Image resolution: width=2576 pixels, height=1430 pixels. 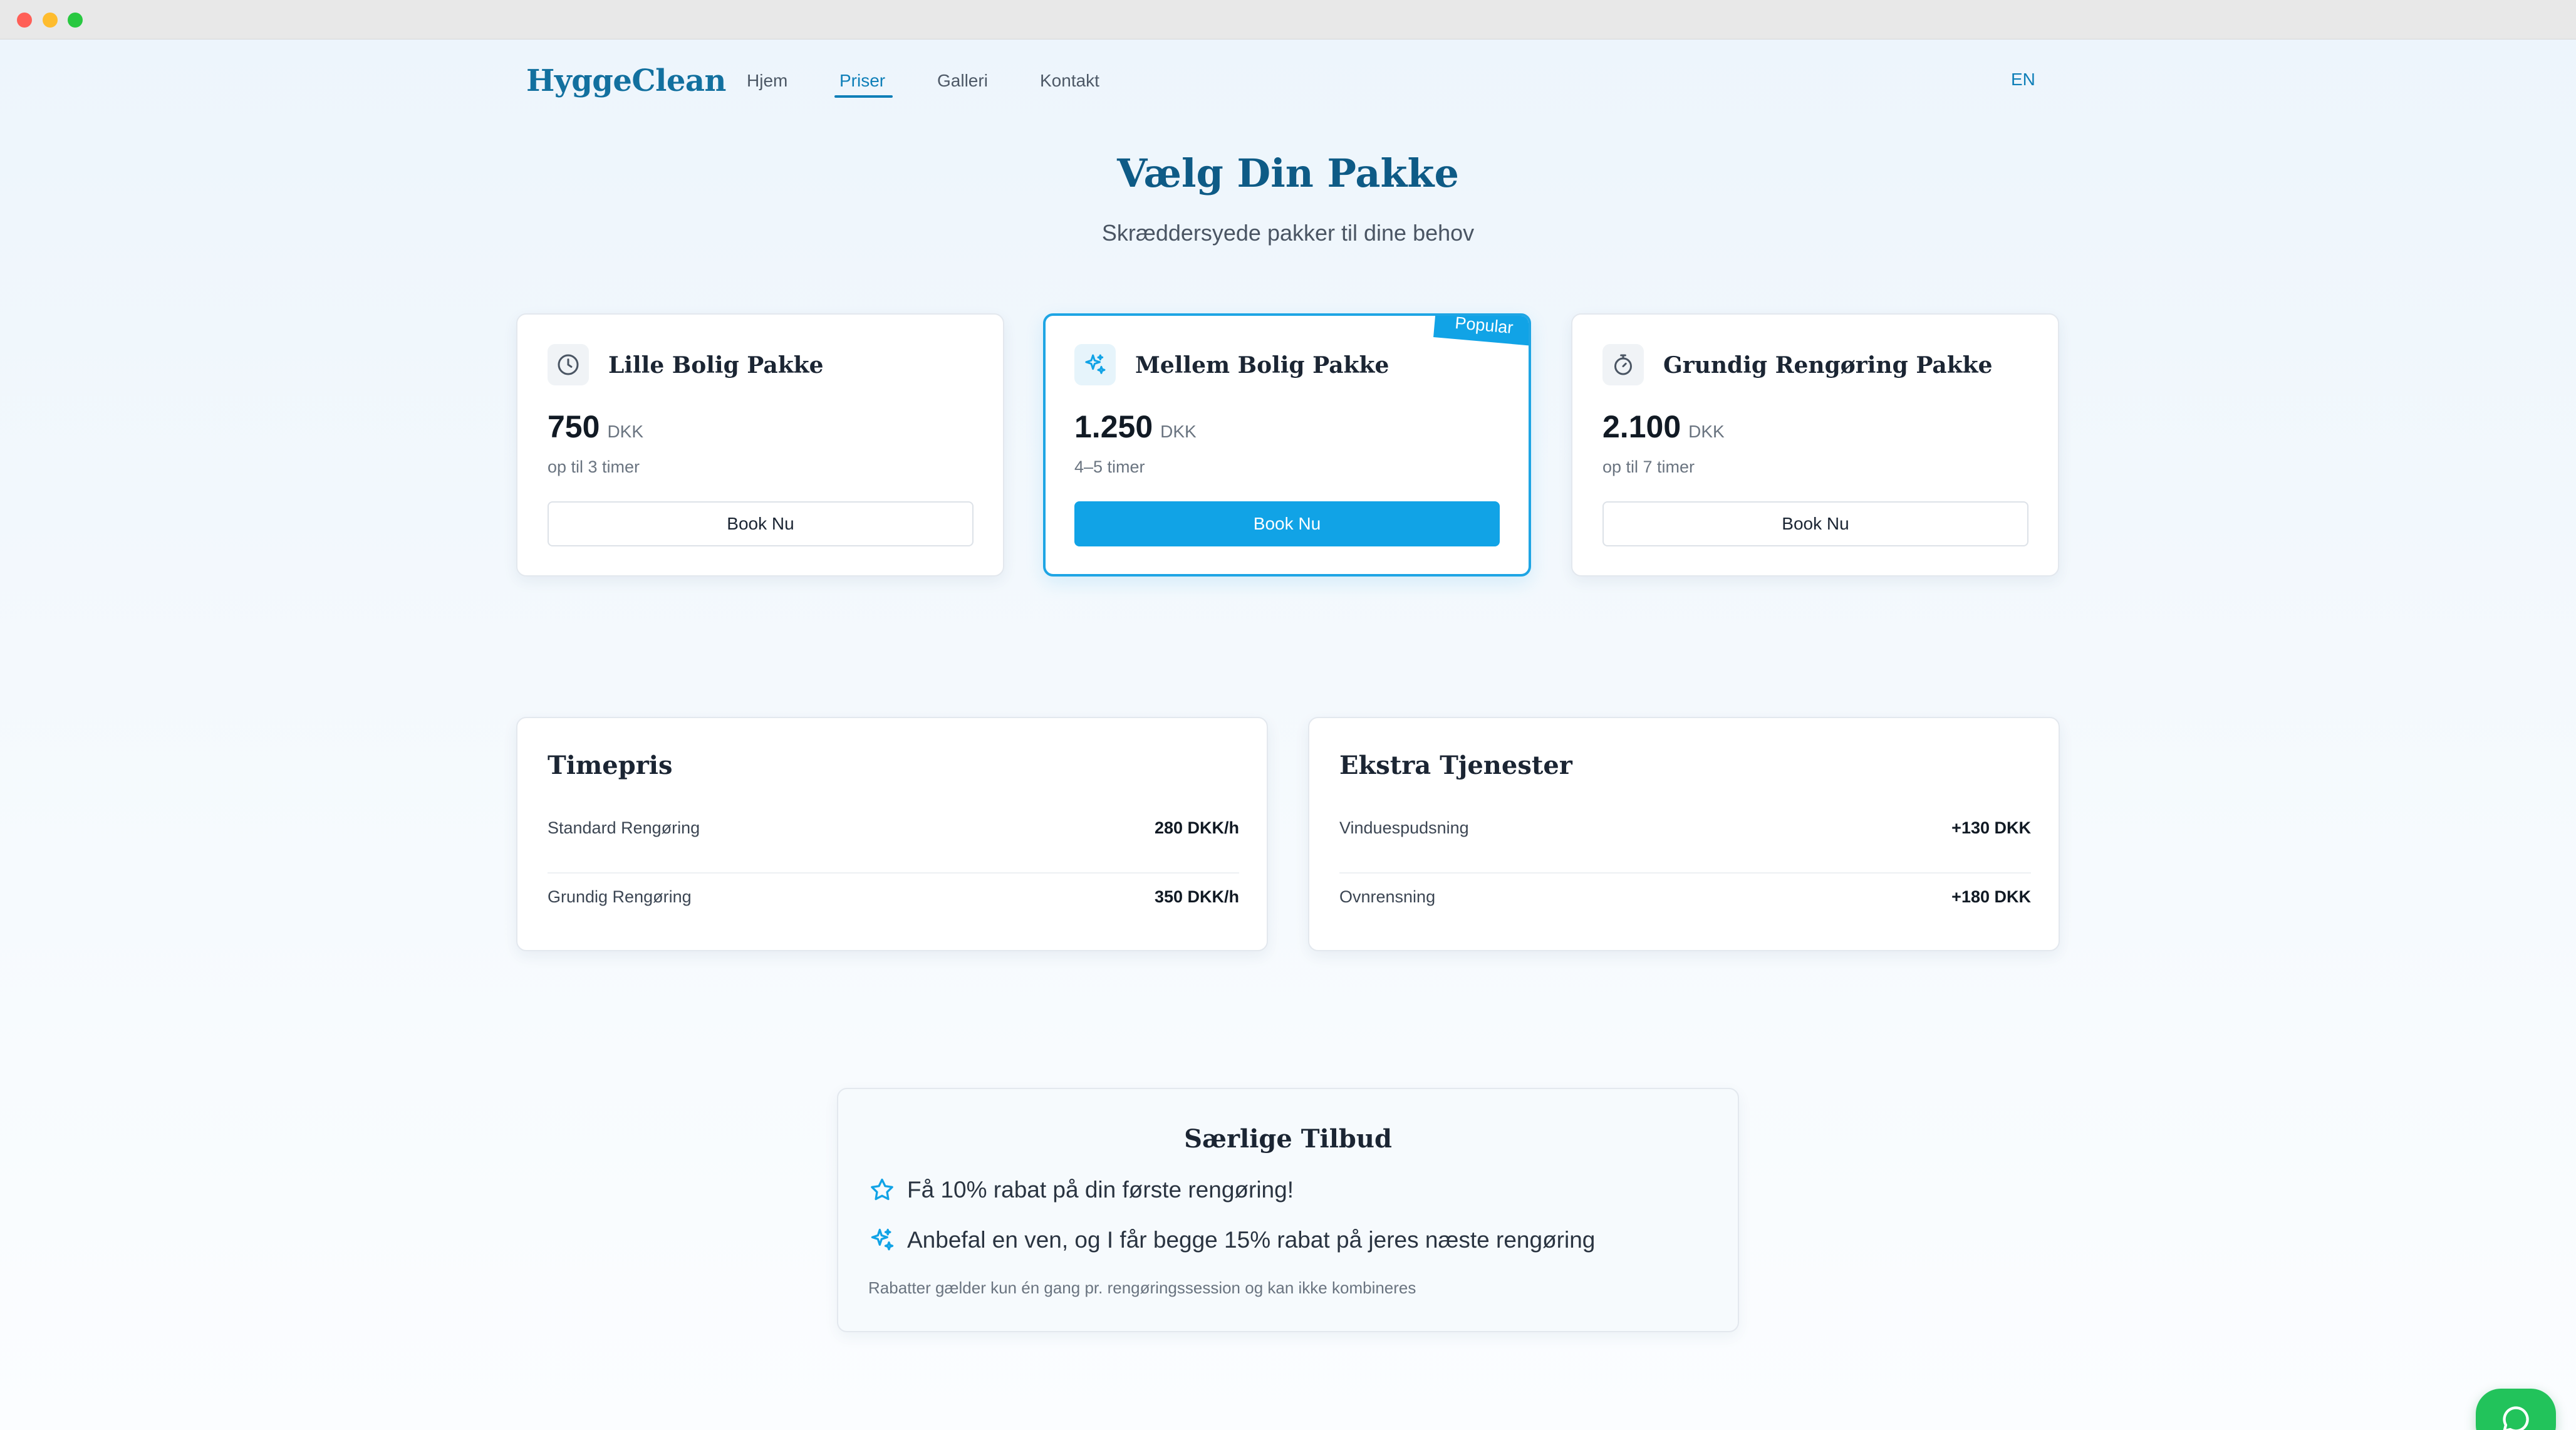 I want to click on price-row-value: 280 DKK/h, so click(x=1196, y=827).